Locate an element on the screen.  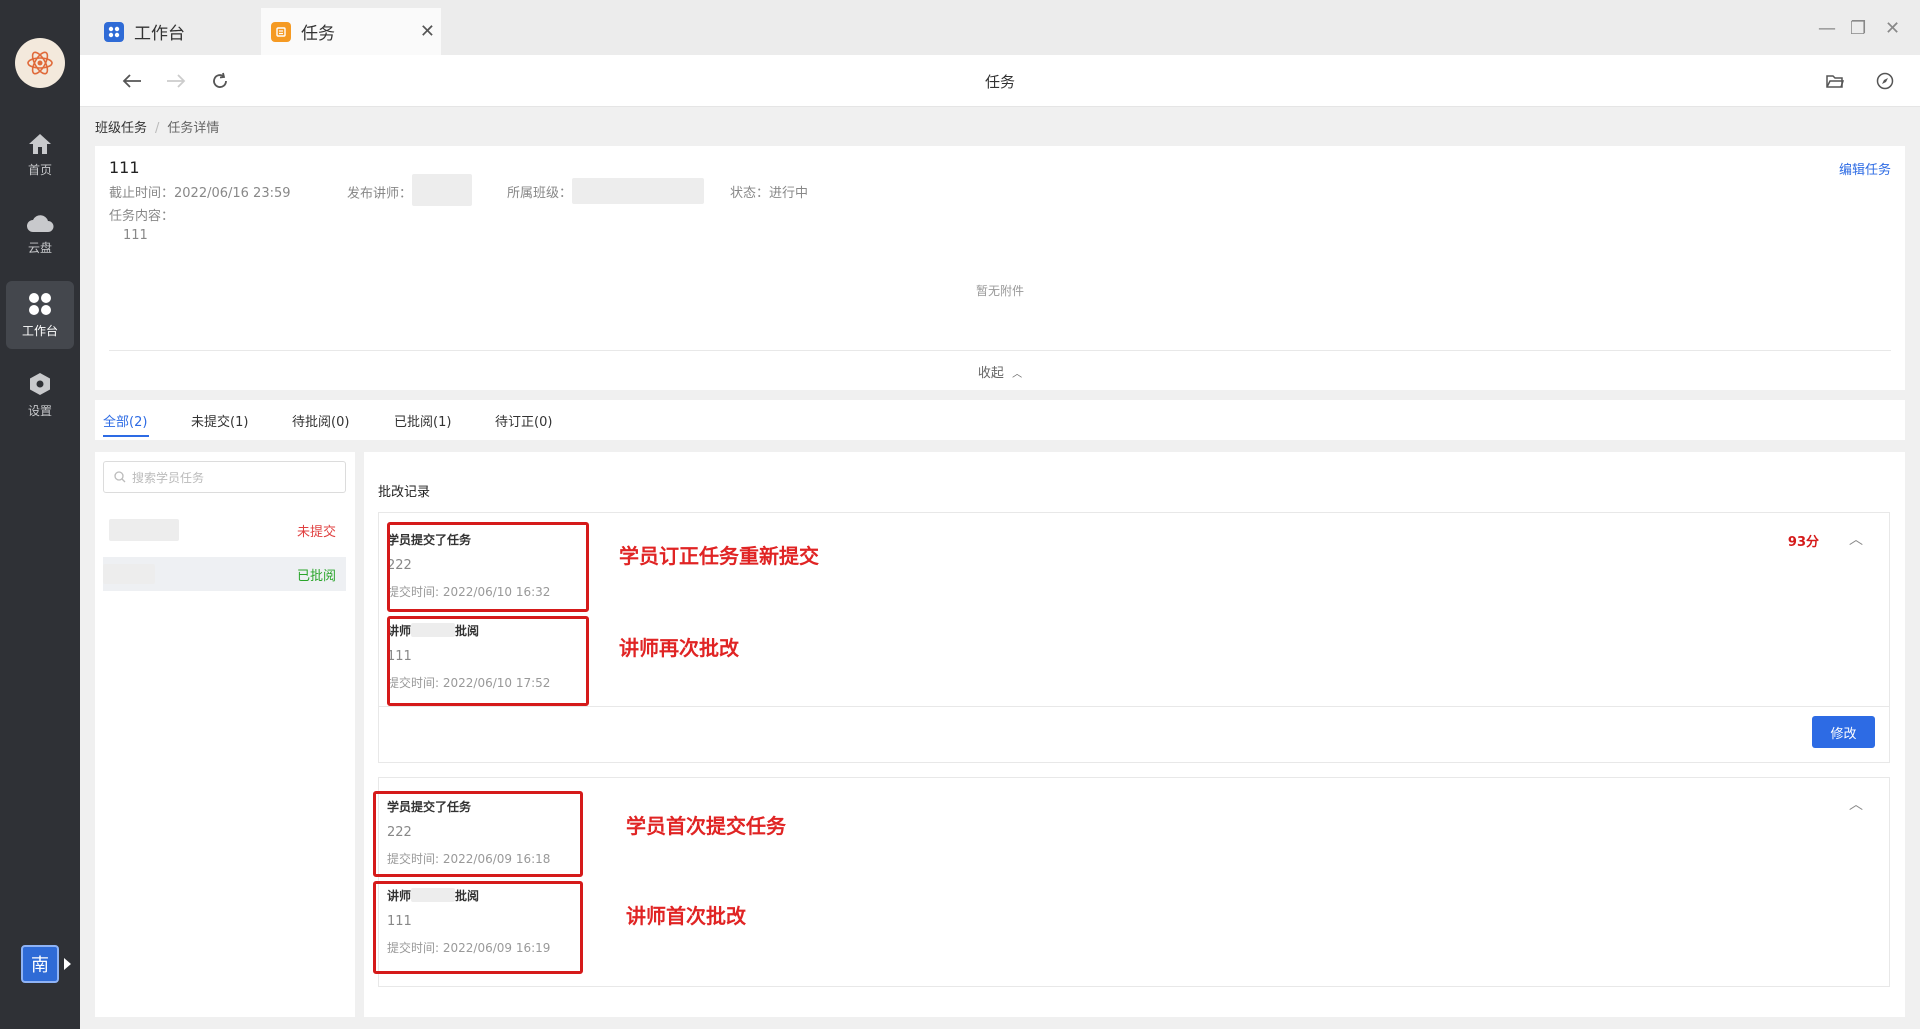
student-status: 已批阅 is located at coordinates (316, 576).